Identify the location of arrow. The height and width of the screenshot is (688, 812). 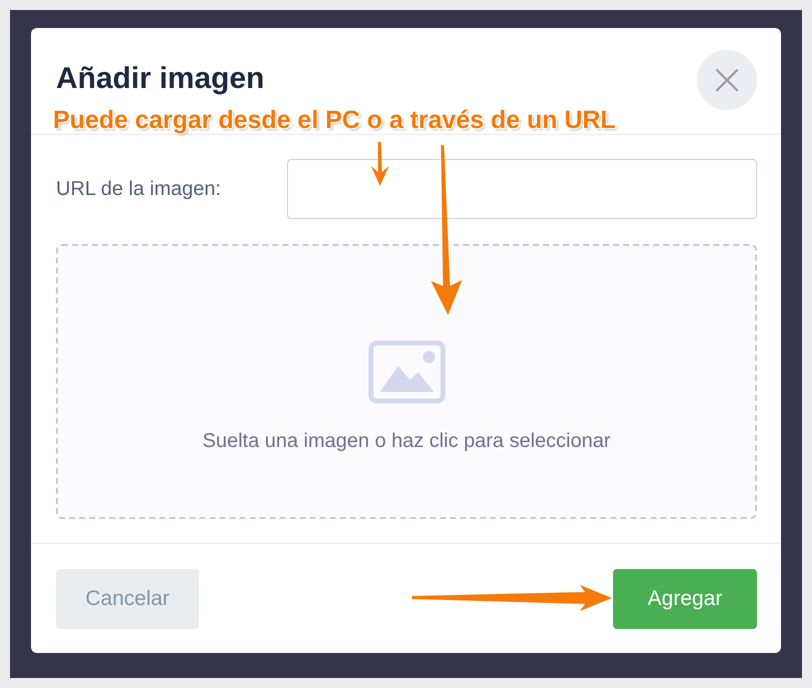
(380, 164).